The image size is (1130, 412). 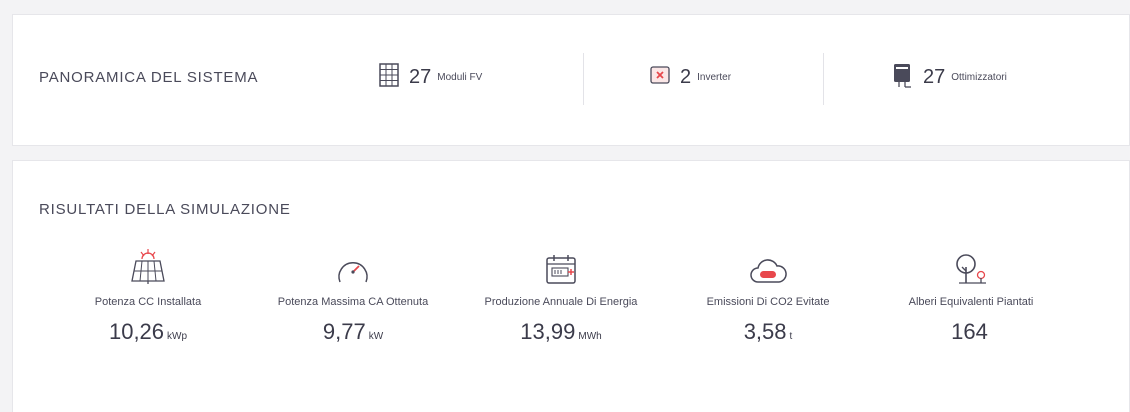 What do you see at coordinates (768, 295) in the screenshot?
I see `metric-co2-avoided: Emissioni Di CO2 Evitate 3,58 t` at bounding box center [768, 295].